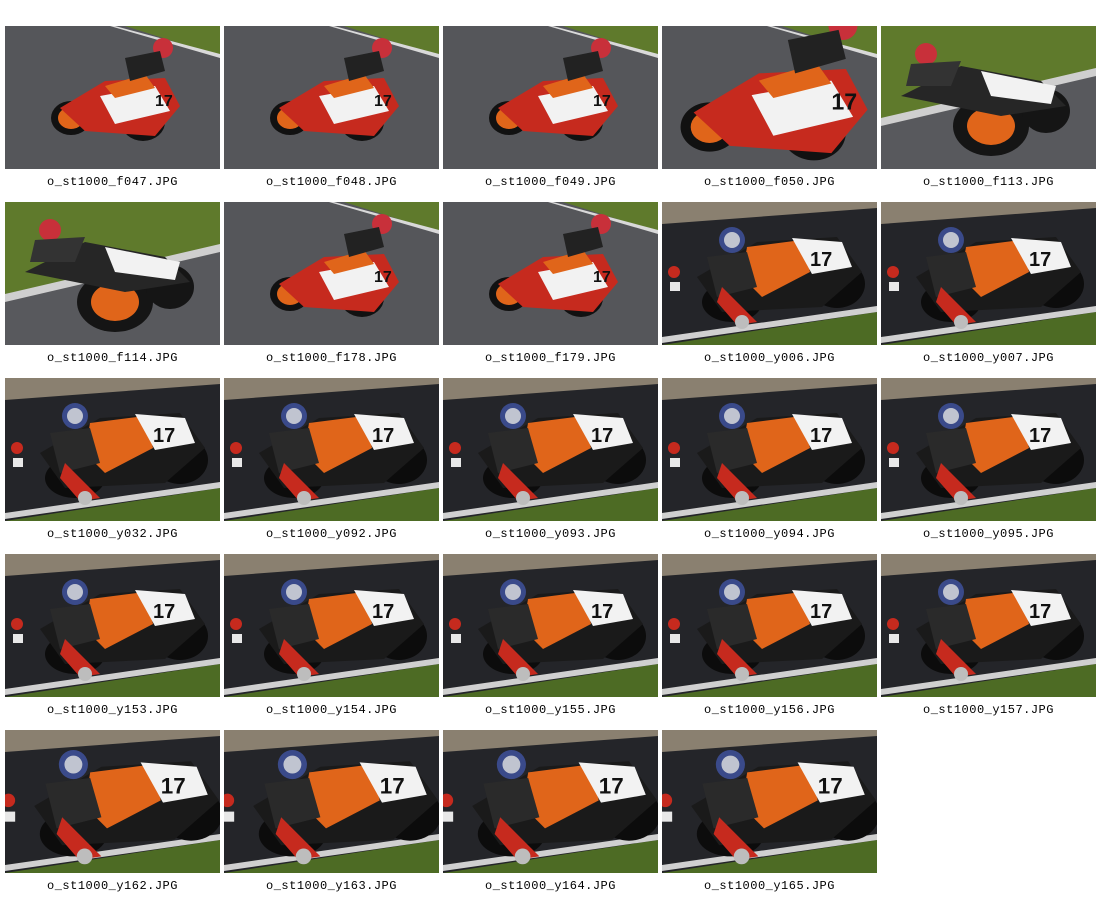 The image size is (1100, 900). I want to click on thumbnail-filename: o_st1000_f113.JPG, so click(988, 182).